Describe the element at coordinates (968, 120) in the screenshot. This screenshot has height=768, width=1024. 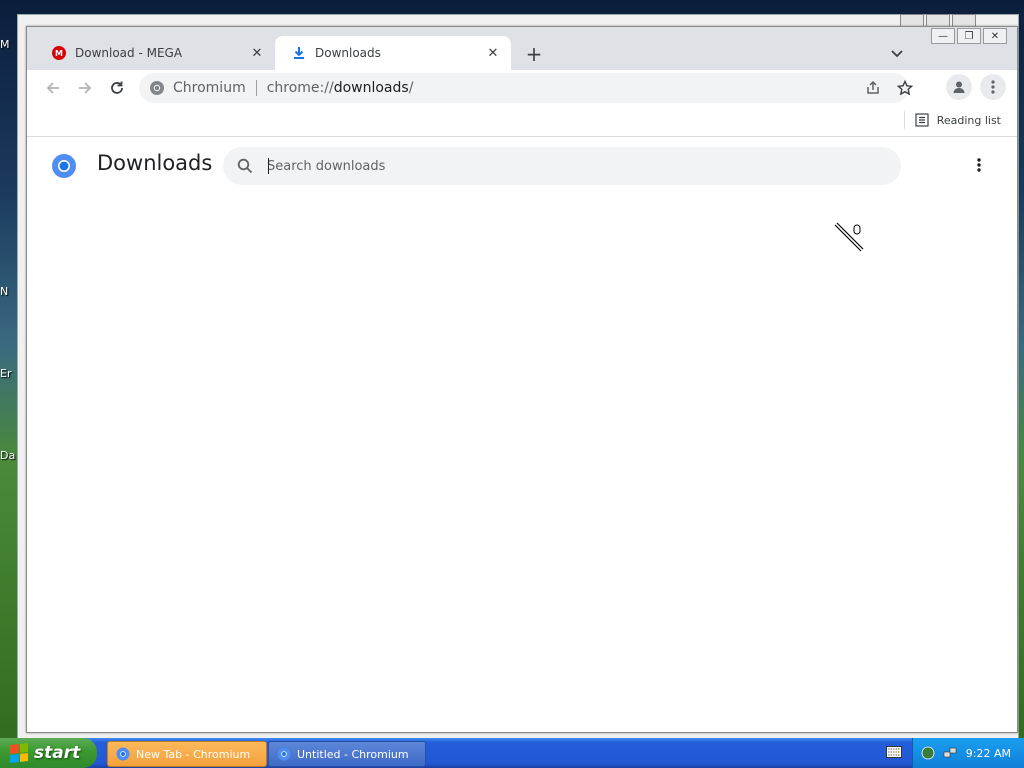
I see `reading-list-label: Reading list` at that location.